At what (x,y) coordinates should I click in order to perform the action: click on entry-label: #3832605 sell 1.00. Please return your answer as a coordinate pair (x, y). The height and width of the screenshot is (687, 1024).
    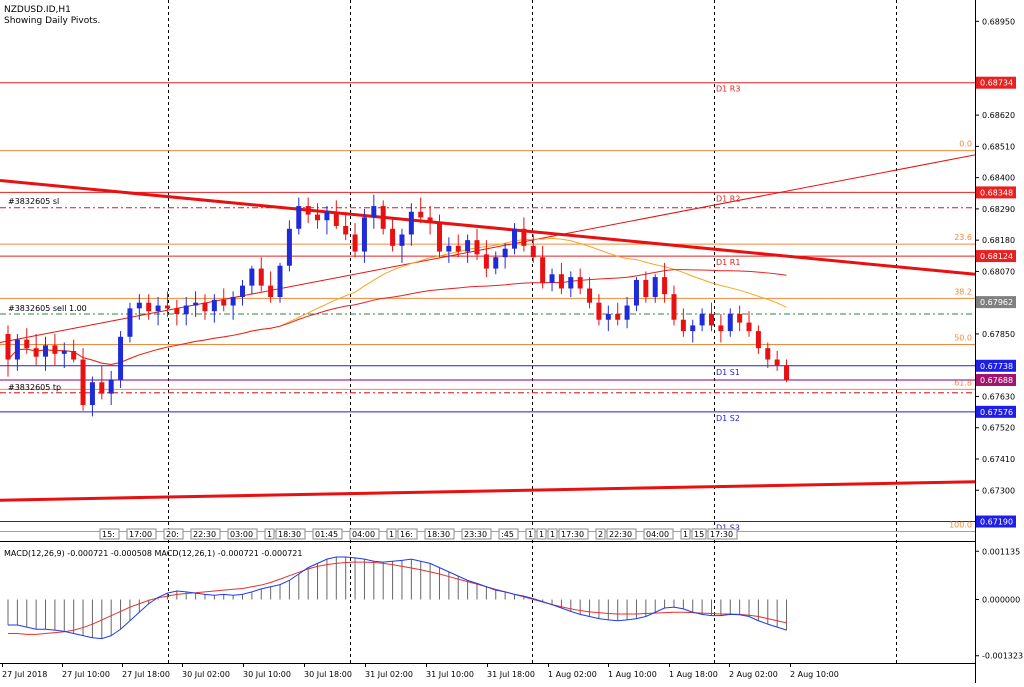
    Looking at the image, I should click on (47, 308).